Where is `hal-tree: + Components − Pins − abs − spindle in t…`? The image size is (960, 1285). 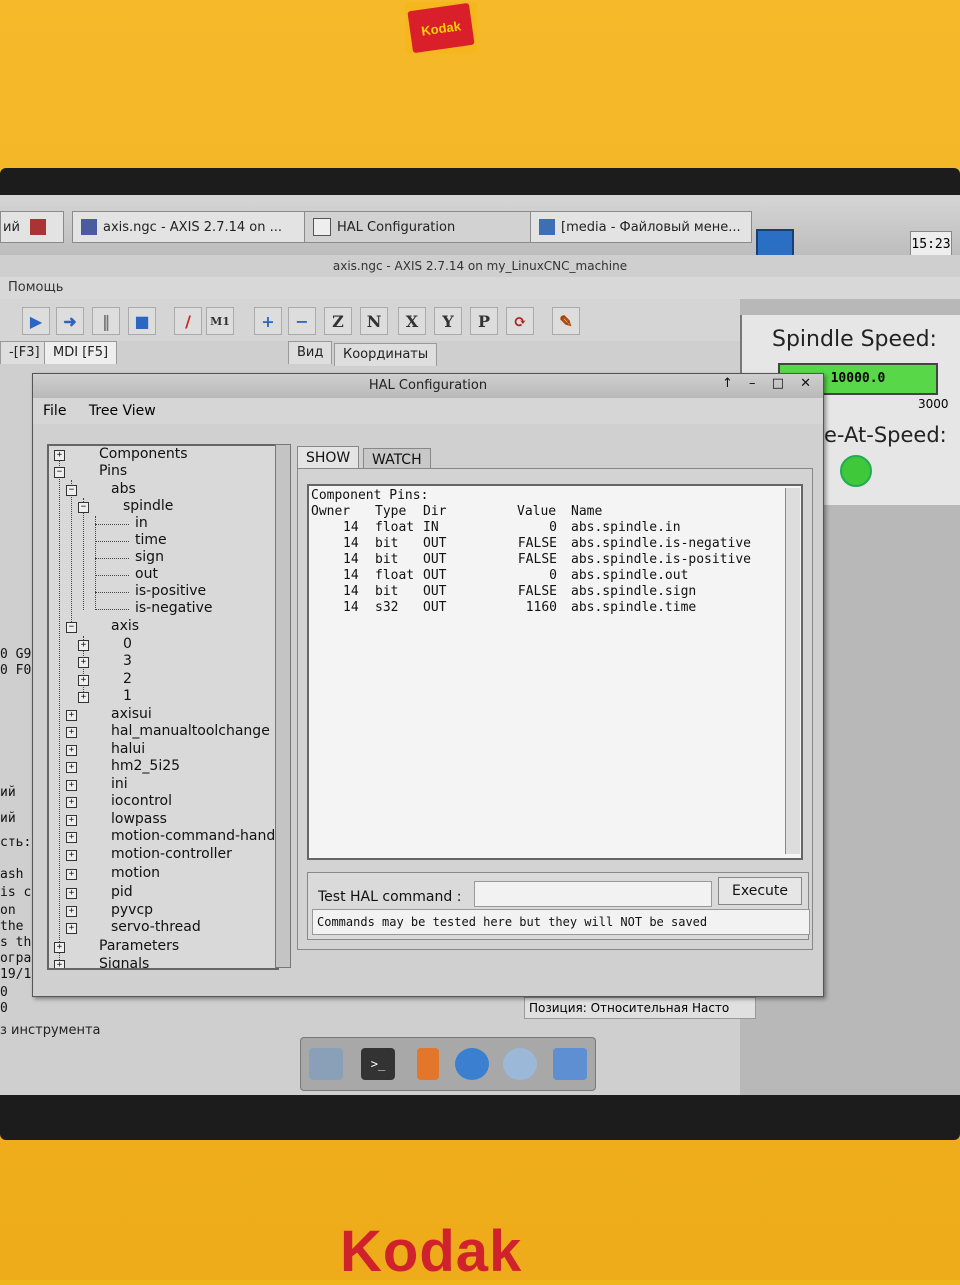 hal-tree: + Components − Pins − abs − spindle in t… is located at coordinates (163, 707).